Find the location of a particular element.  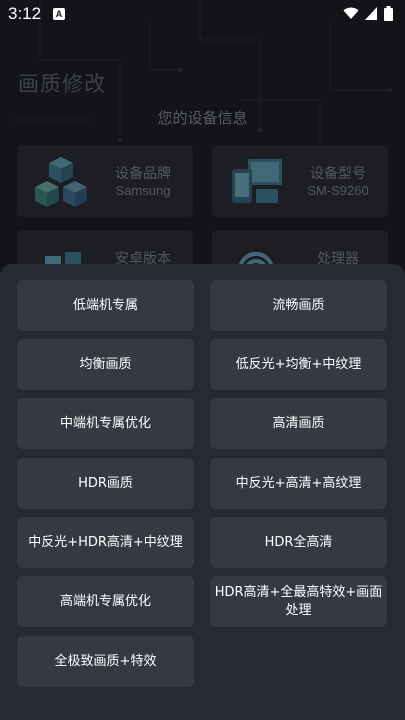

option-smooth-quality: 流畅画质 is located at coordinates (298, 305).